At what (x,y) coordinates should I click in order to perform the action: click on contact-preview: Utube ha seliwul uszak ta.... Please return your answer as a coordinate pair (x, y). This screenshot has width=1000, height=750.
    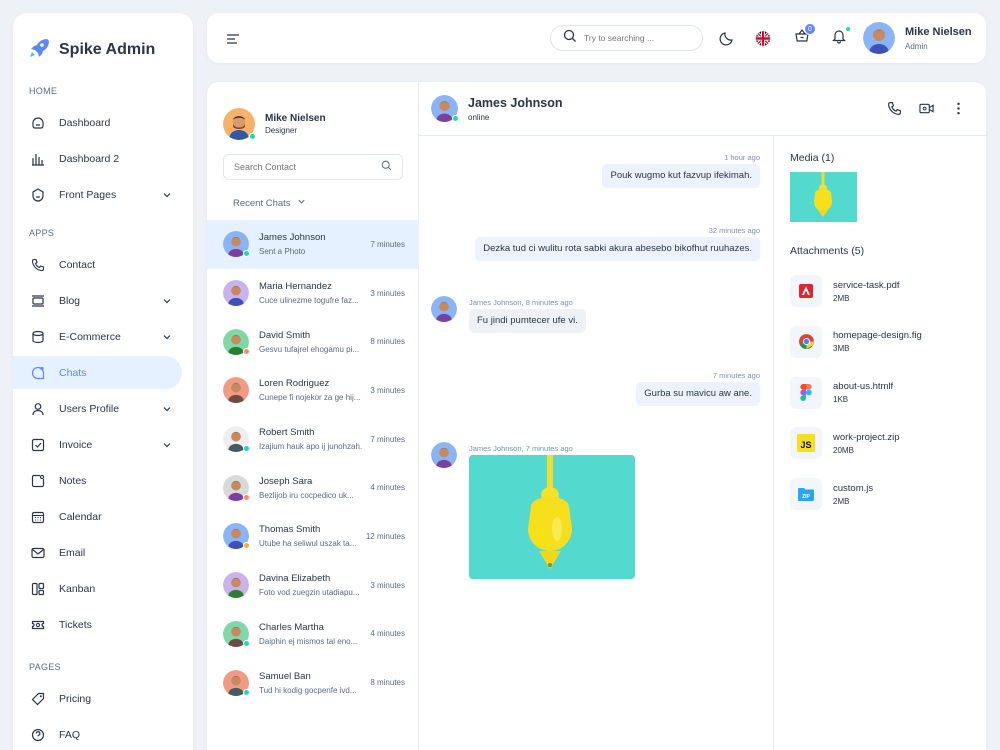
    Looking at the image, I should click on (308, 544).